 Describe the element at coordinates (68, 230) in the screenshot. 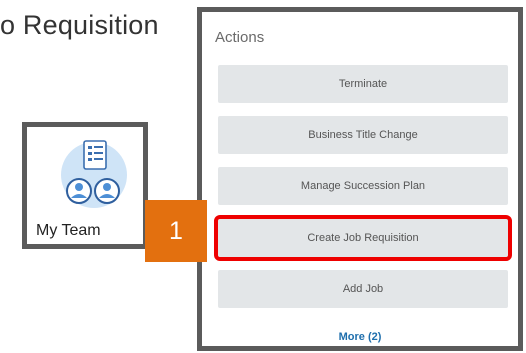

I see `tile-label: My Team` at that location.